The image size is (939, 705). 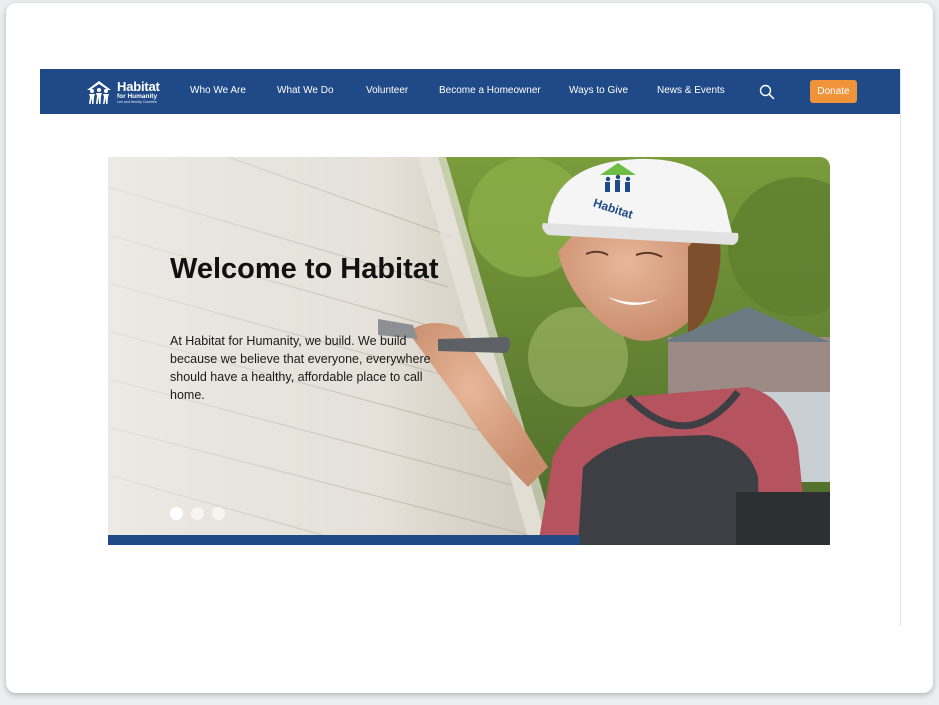 I want to click on search-icon, so click(x=767, y=92).